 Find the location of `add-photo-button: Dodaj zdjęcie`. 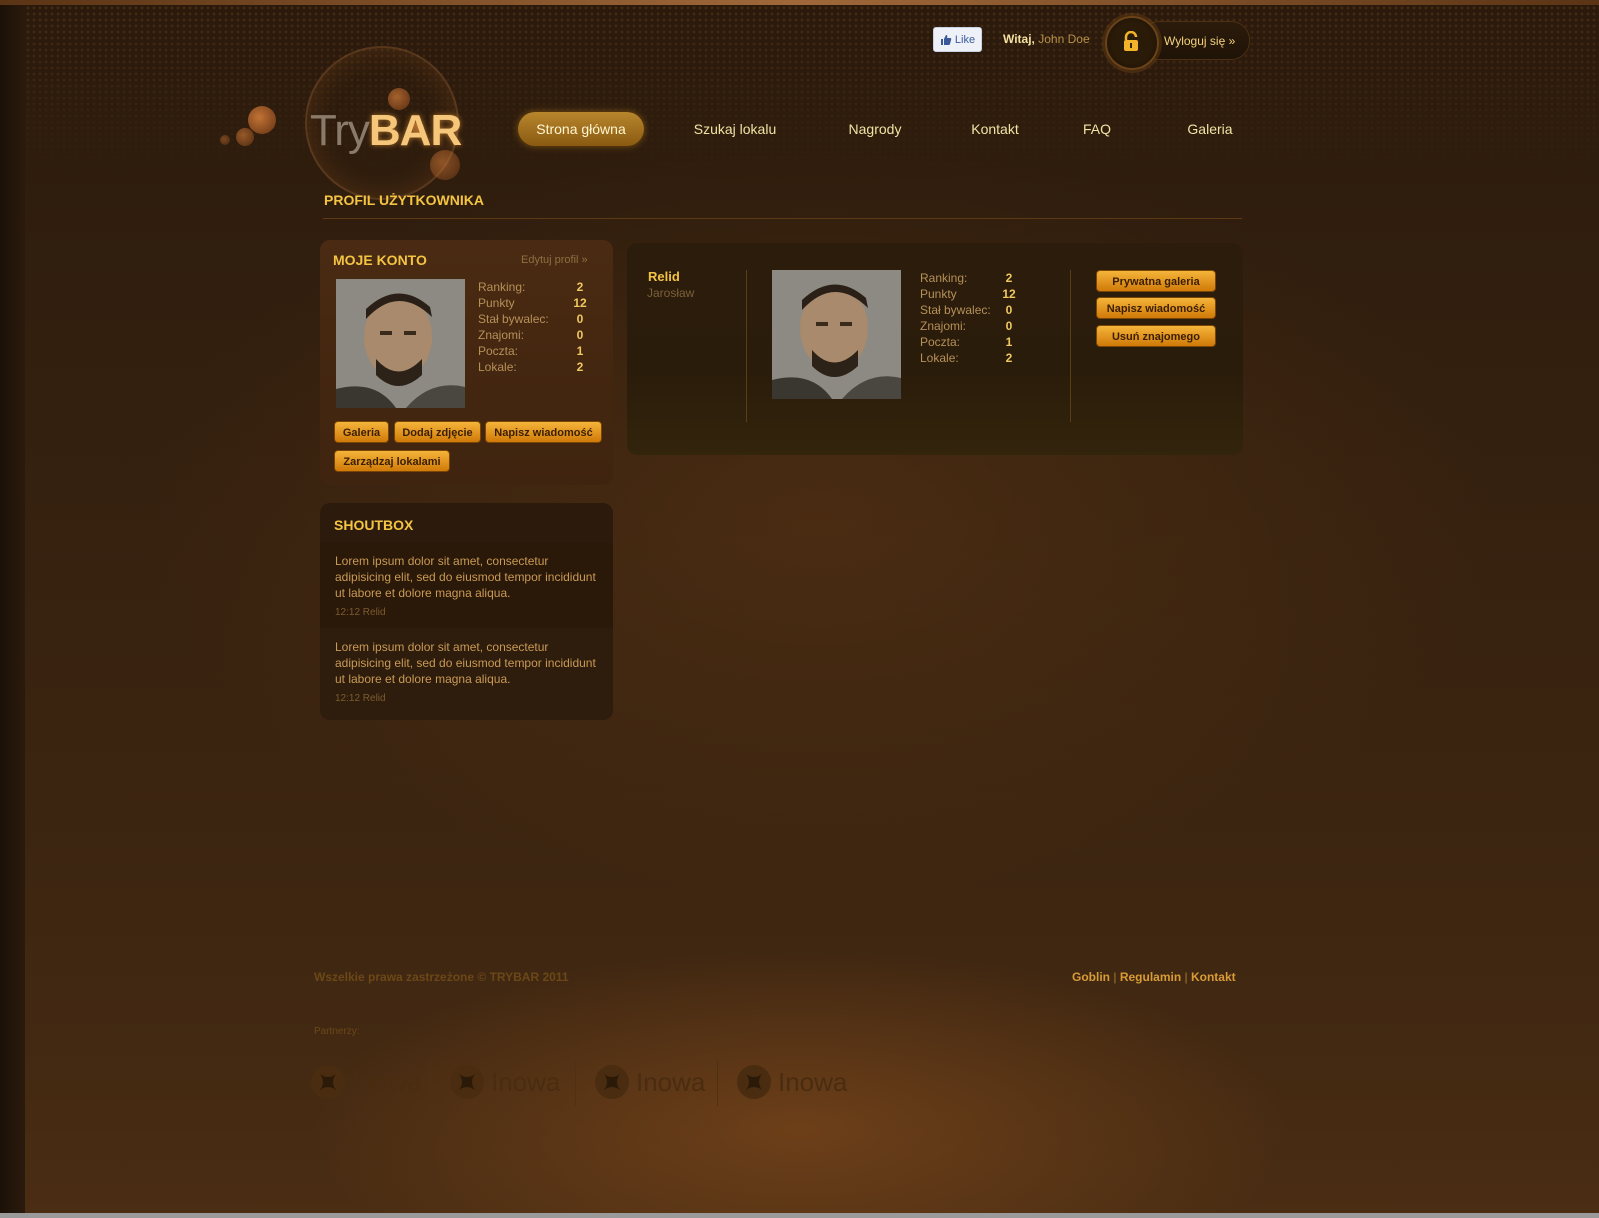

add-photo-button: Dodaj zdjęcie is located at coordinates (437, 432).